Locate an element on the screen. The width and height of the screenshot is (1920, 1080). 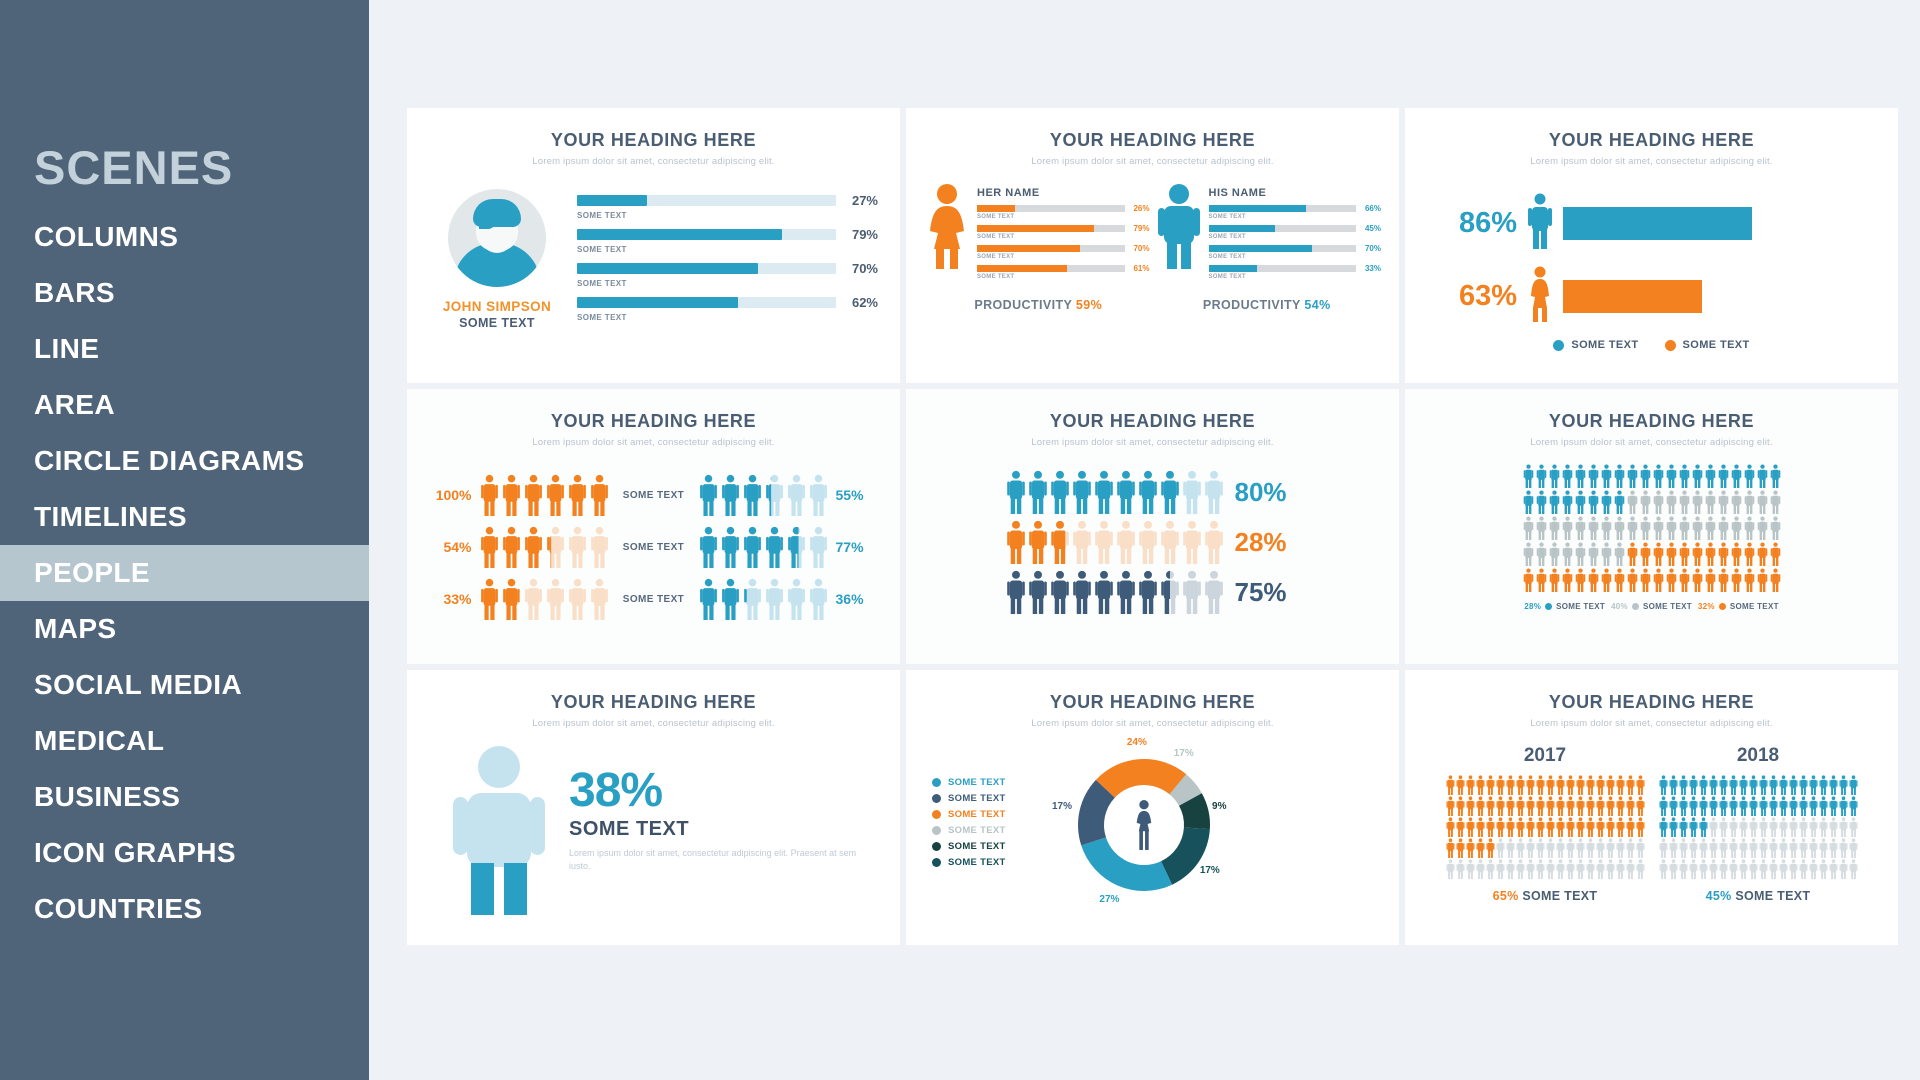
card1-heading: YOUR HEADING HERE is located at coordinates (653, 140).